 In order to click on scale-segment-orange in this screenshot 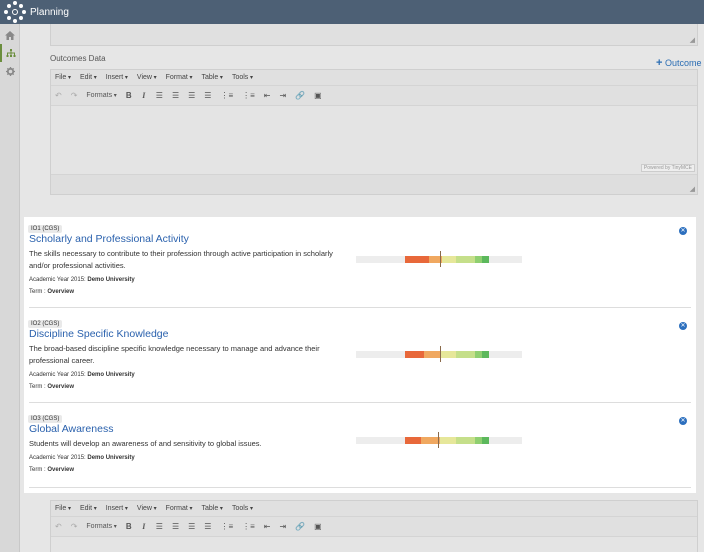, I will do `click(432, 354)`.